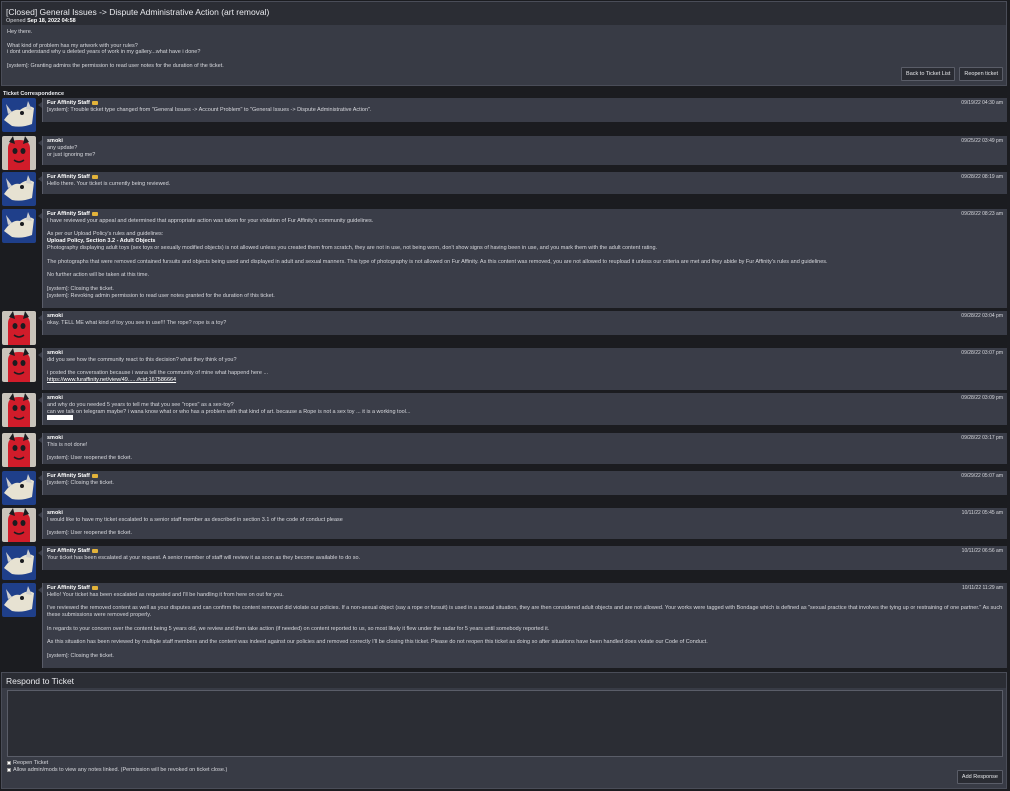  What do you see at coordinates (525, 419) in the screenshot?
I see `redacted-box` at bounding box center [525, 419].